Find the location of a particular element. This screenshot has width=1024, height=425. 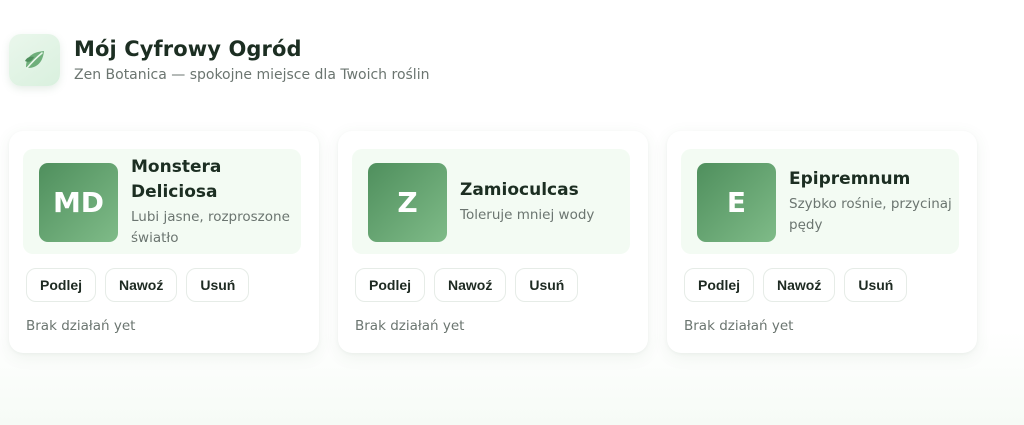

plant-avatar: Z is located at coordinates (407, 202).